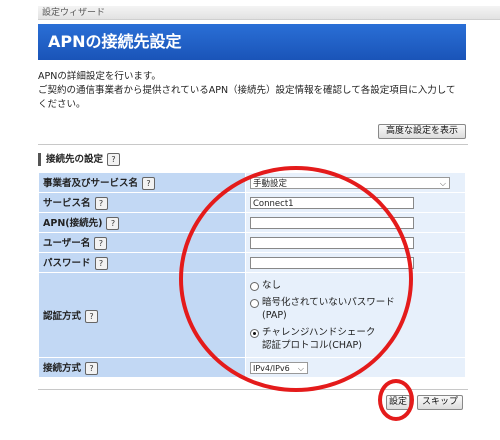 This screenshot has height=440, width=500. Describe the element at coordinates (67, 263) in the screenshot. I see `password-label: パスワード` at that location.